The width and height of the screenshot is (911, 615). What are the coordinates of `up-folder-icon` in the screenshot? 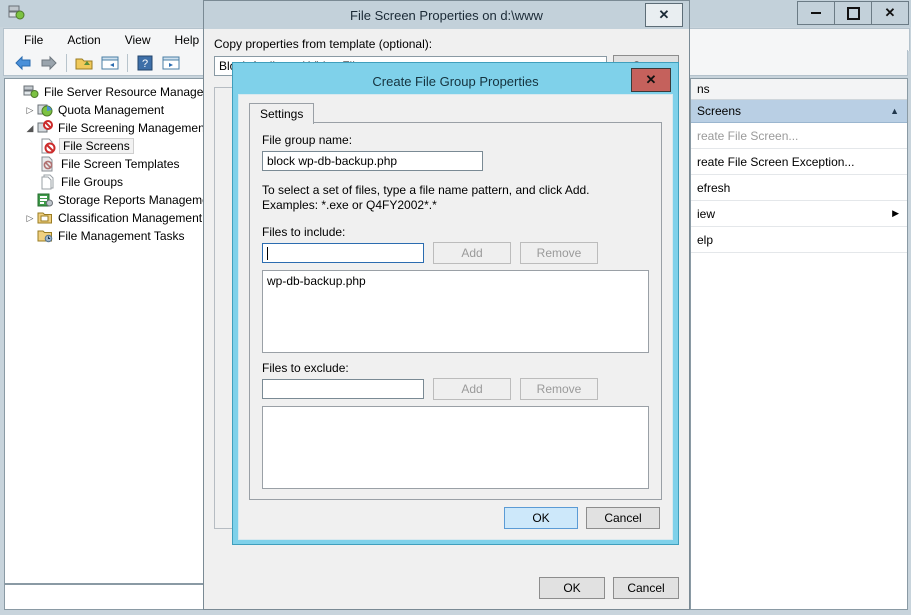 It's located at (84, 63).